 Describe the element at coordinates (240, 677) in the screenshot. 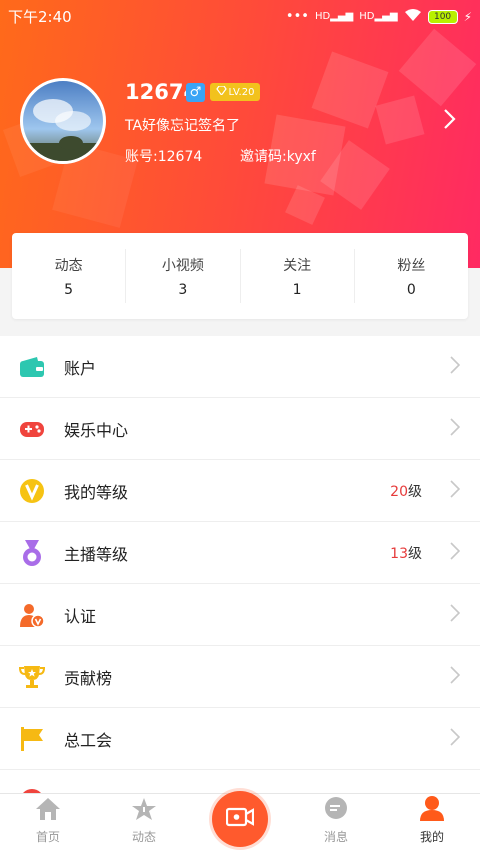

I see `menu-item-contribution: 贡献榜` at that location.